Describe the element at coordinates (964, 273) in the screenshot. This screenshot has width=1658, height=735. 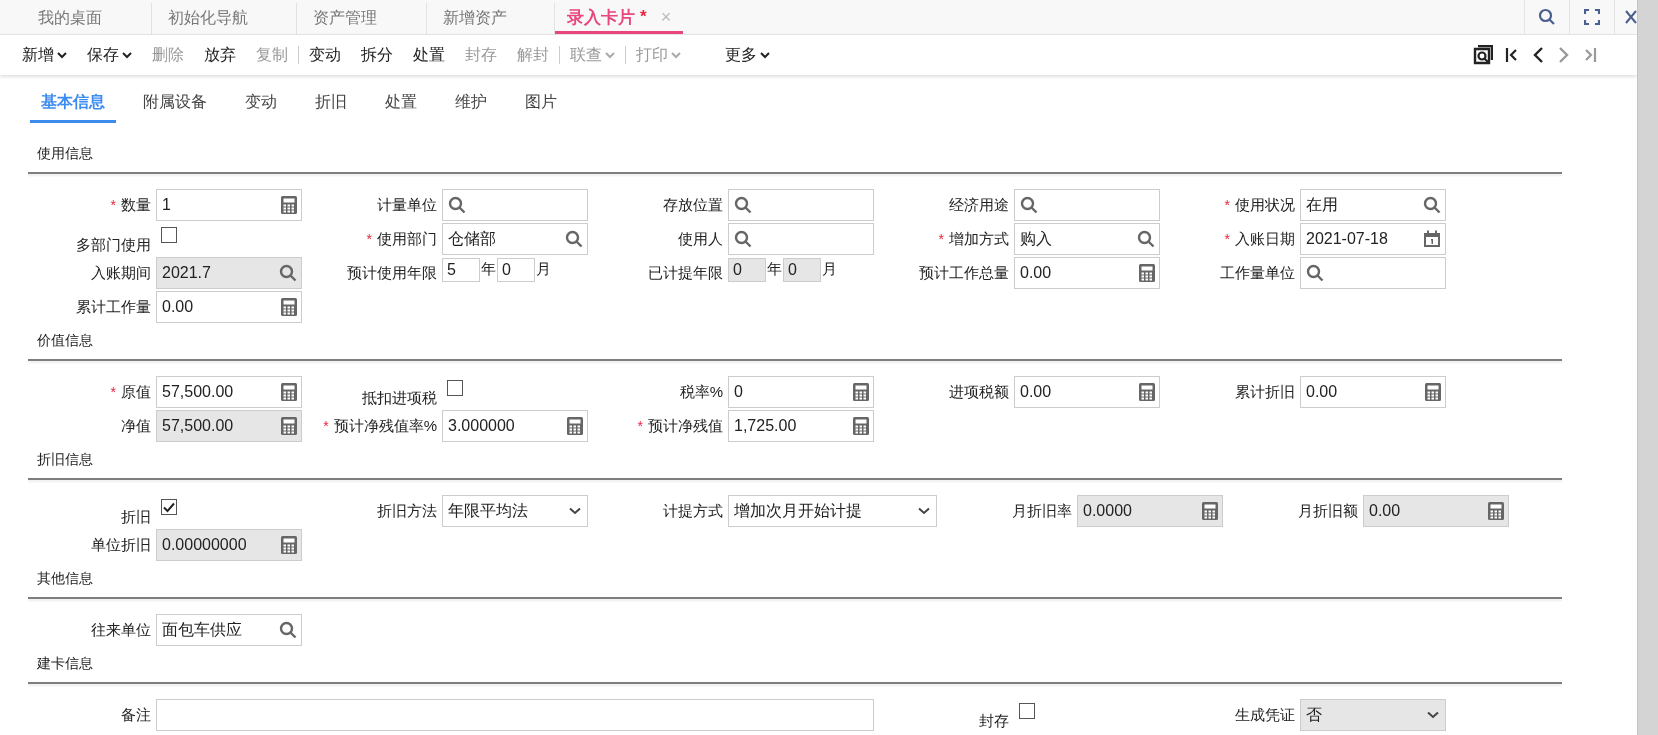
I see `field-label: 预计工作总量` at that location.